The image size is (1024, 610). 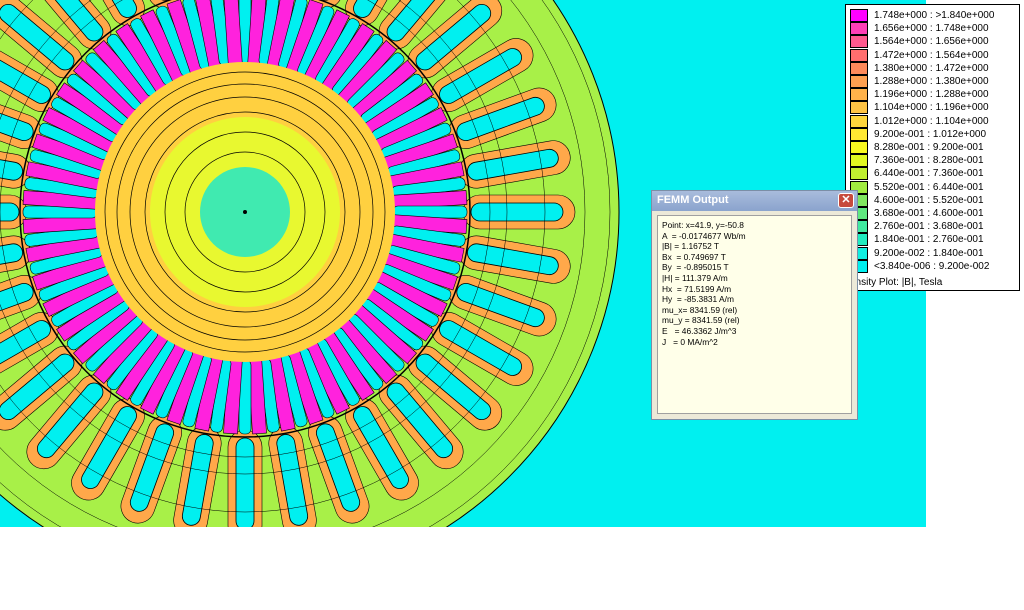 I want to click on legend-row: 1.288e+000 : 1.380e+000, so click(x=934, y=81).